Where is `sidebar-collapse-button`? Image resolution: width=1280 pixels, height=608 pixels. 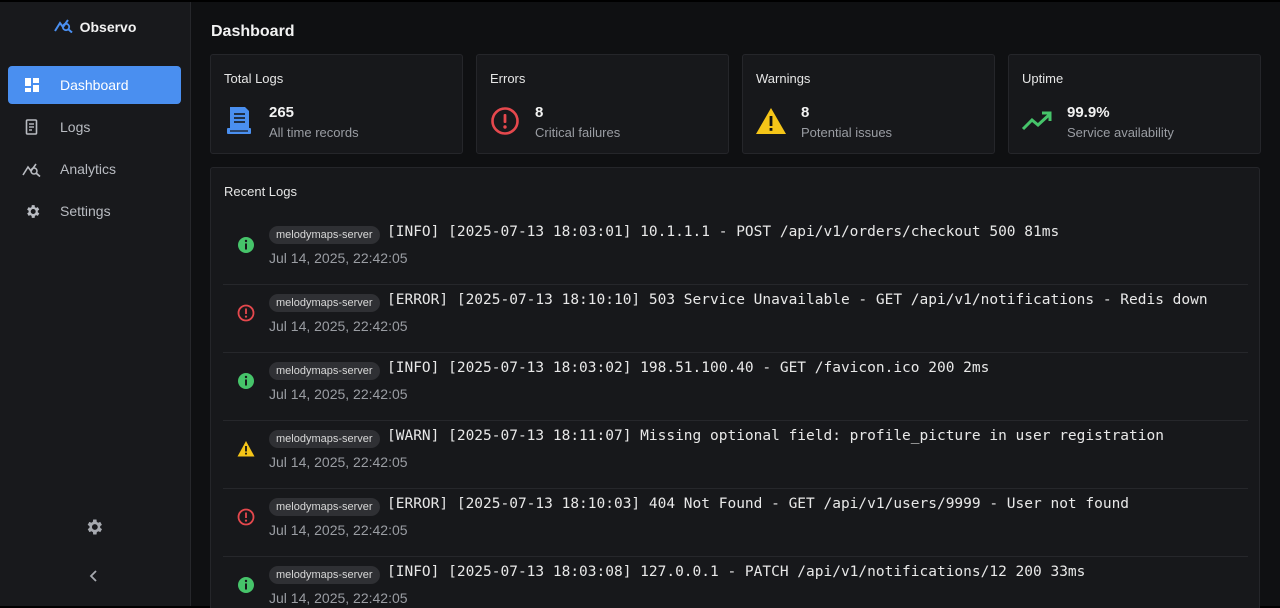 sidebar-collapse-button is located at coordinates (94, 576).